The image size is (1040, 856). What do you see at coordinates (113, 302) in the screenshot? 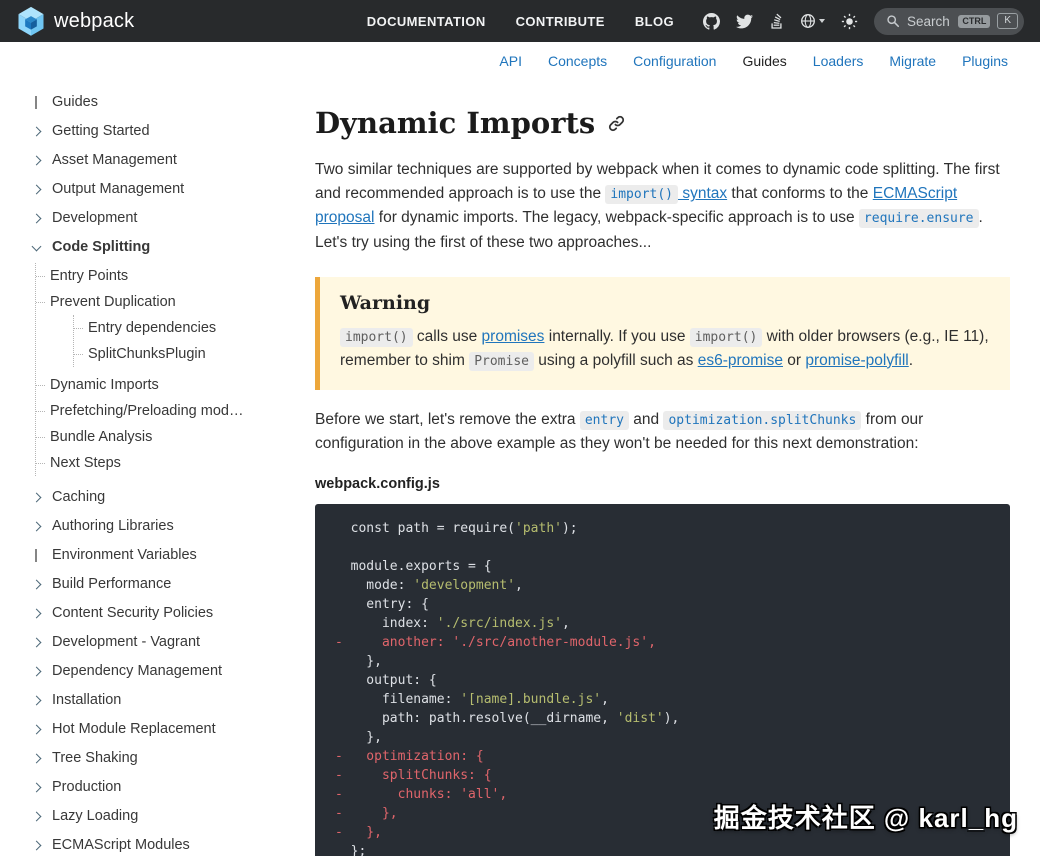
I see `sidebar-item-label: Prevent Duplication` at bounding box center [113, 302].